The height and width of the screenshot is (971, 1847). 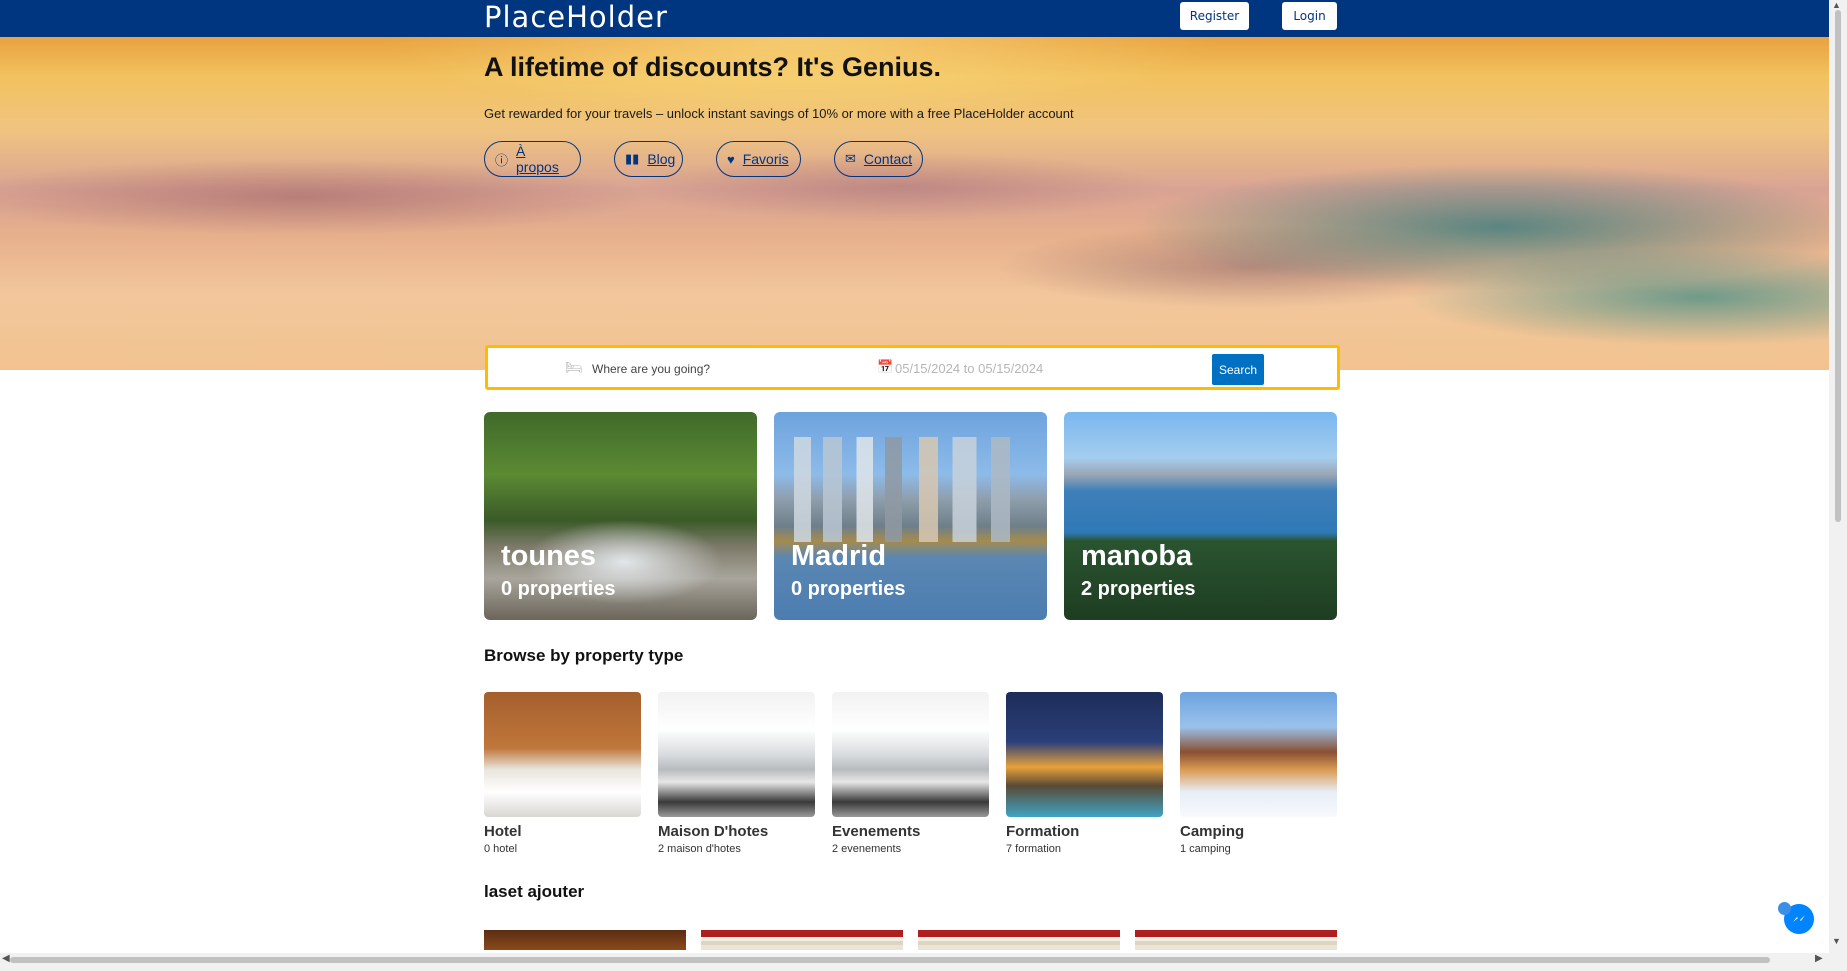 I want to click on city-name: Madrid, so click(x=839, y=556).